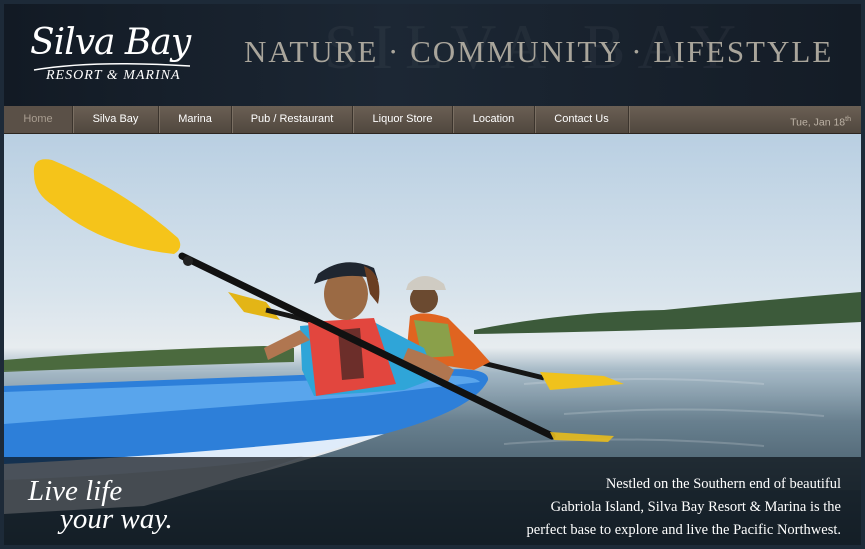 The image size is (865, 549). I want to click on logo-script-text: Silva Bay, so click(110, 42).